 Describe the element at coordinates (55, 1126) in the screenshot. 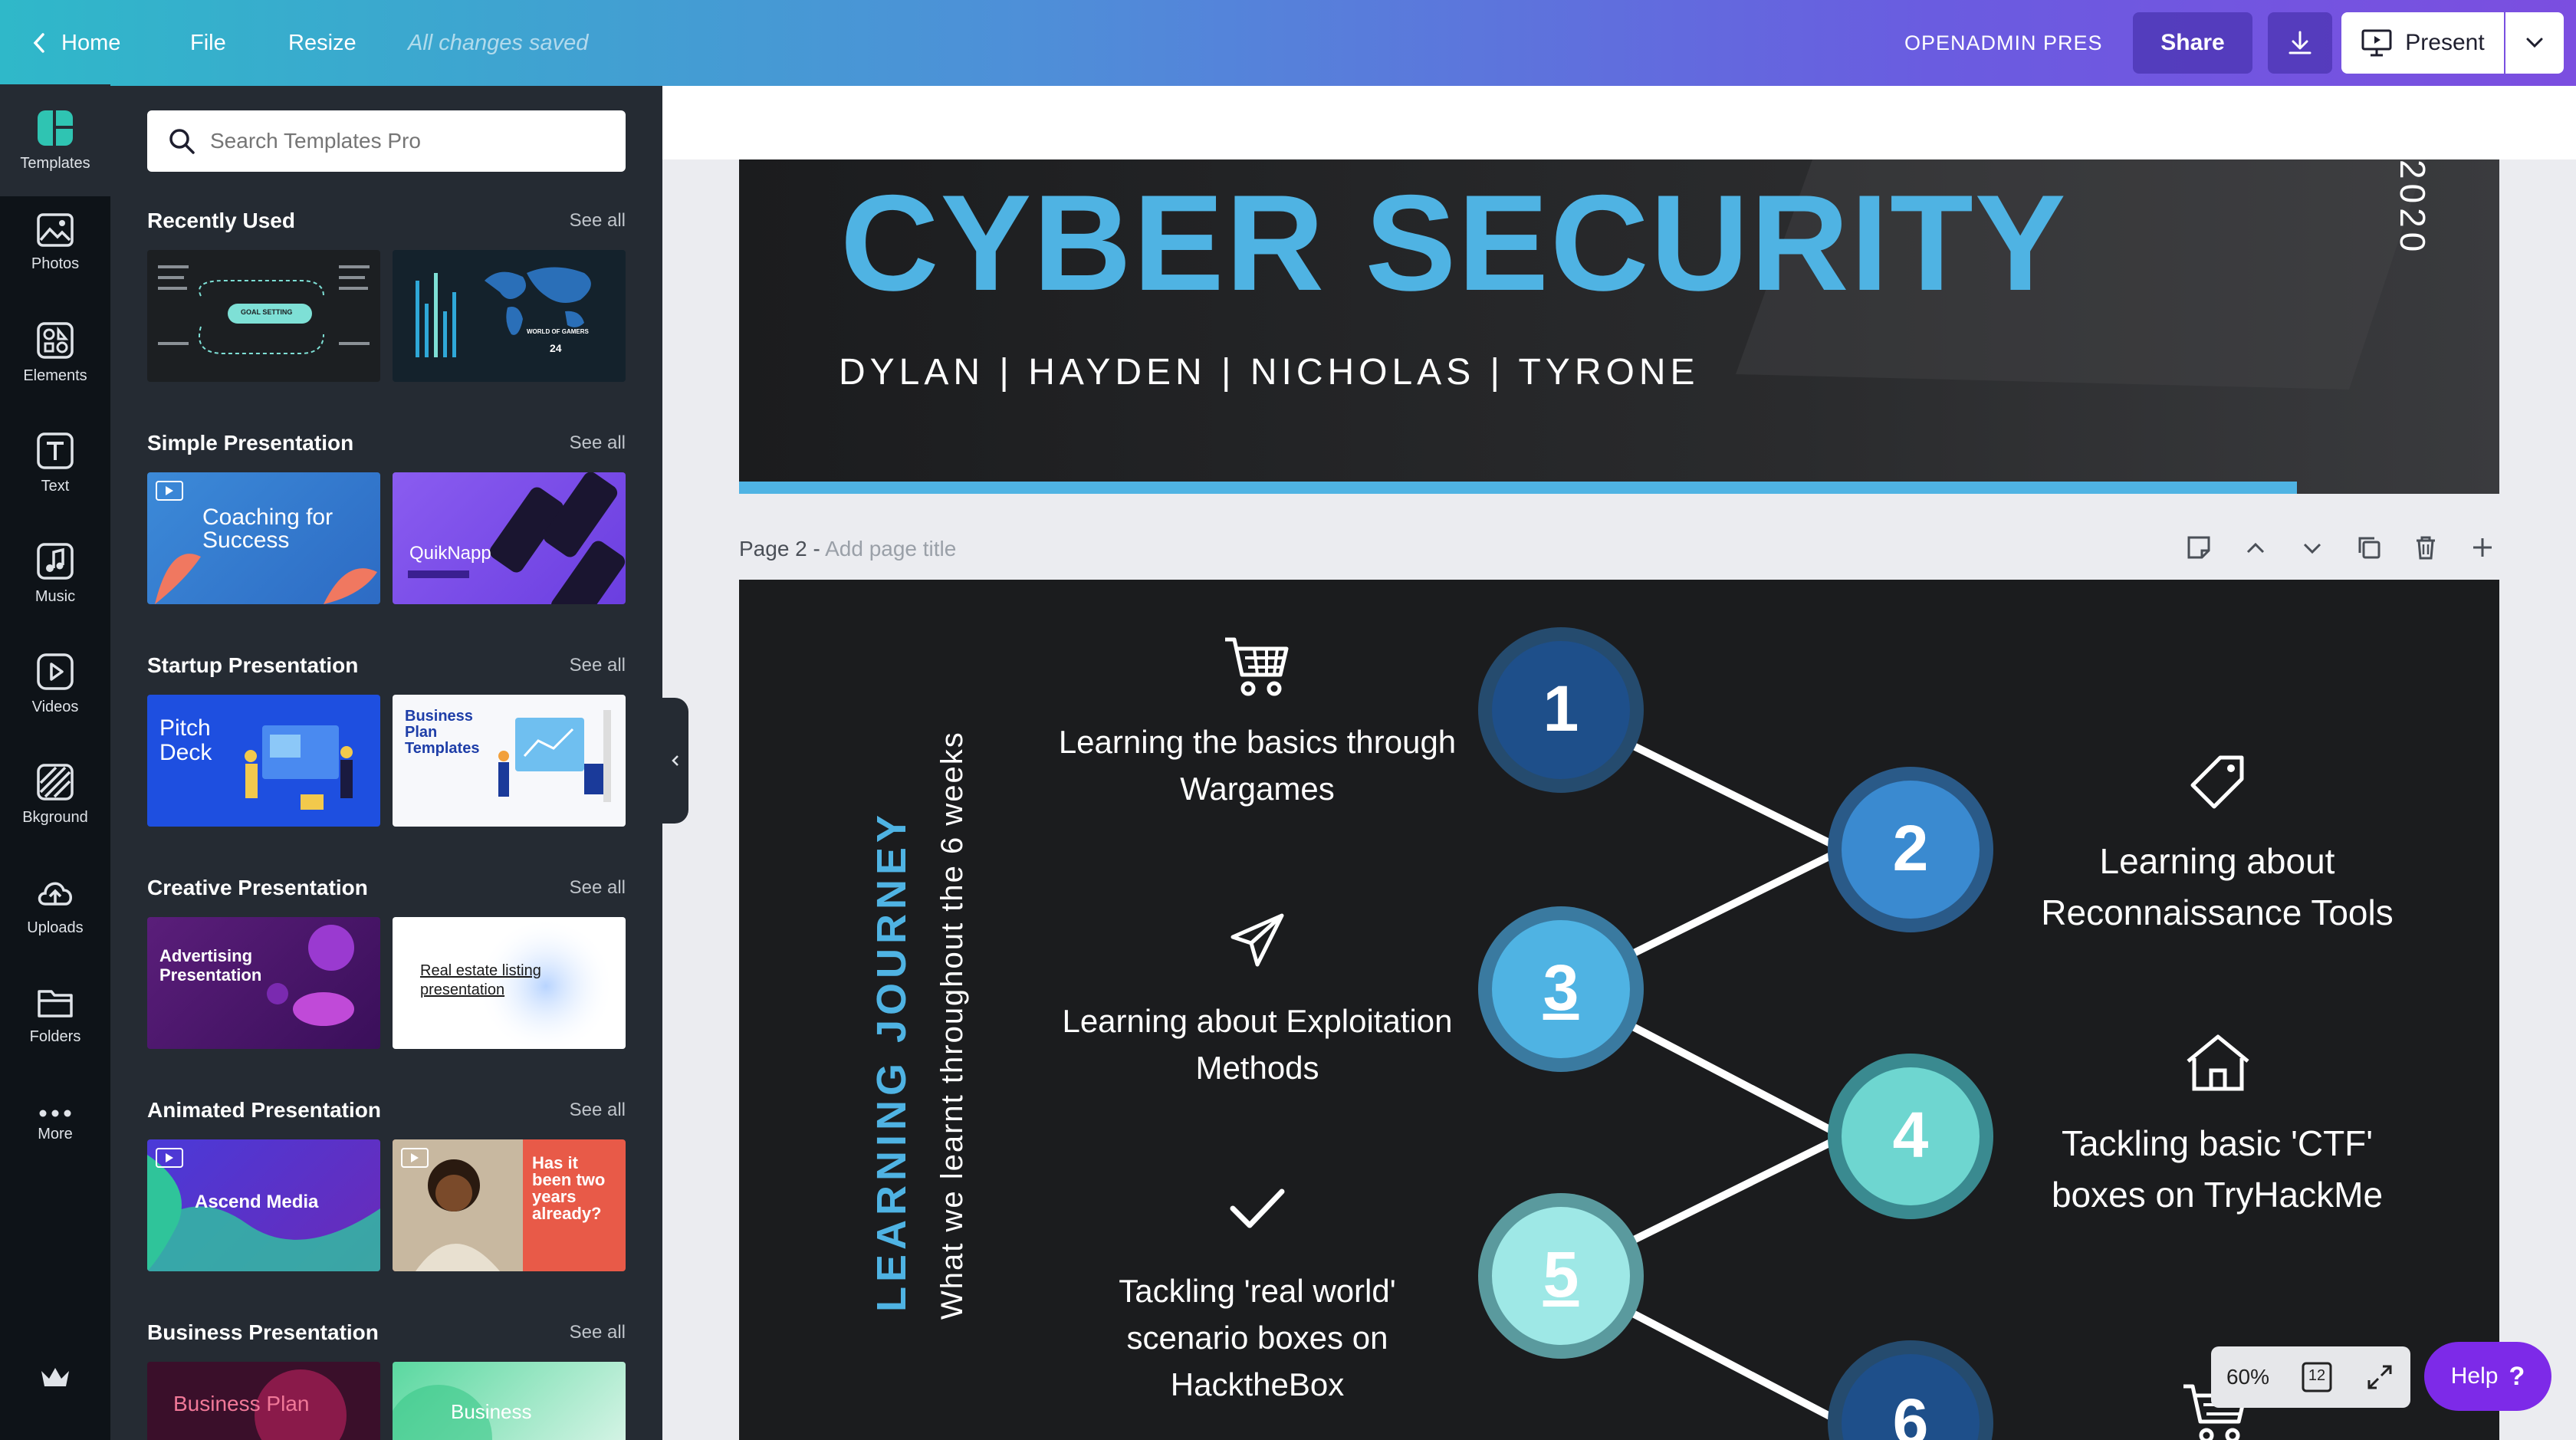

I see `rail-item-more: More` at that location.